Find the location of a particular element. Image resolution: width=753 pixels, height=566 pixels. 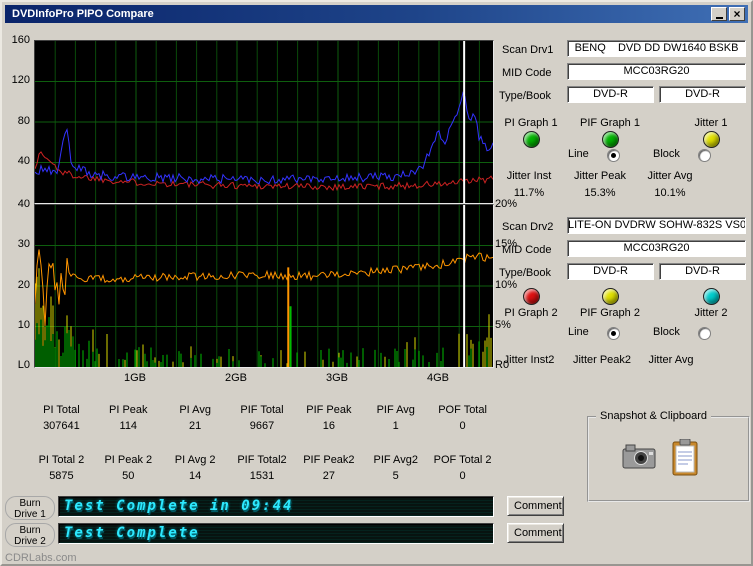

stat-value: 114 is located at coordinates (128, 426).